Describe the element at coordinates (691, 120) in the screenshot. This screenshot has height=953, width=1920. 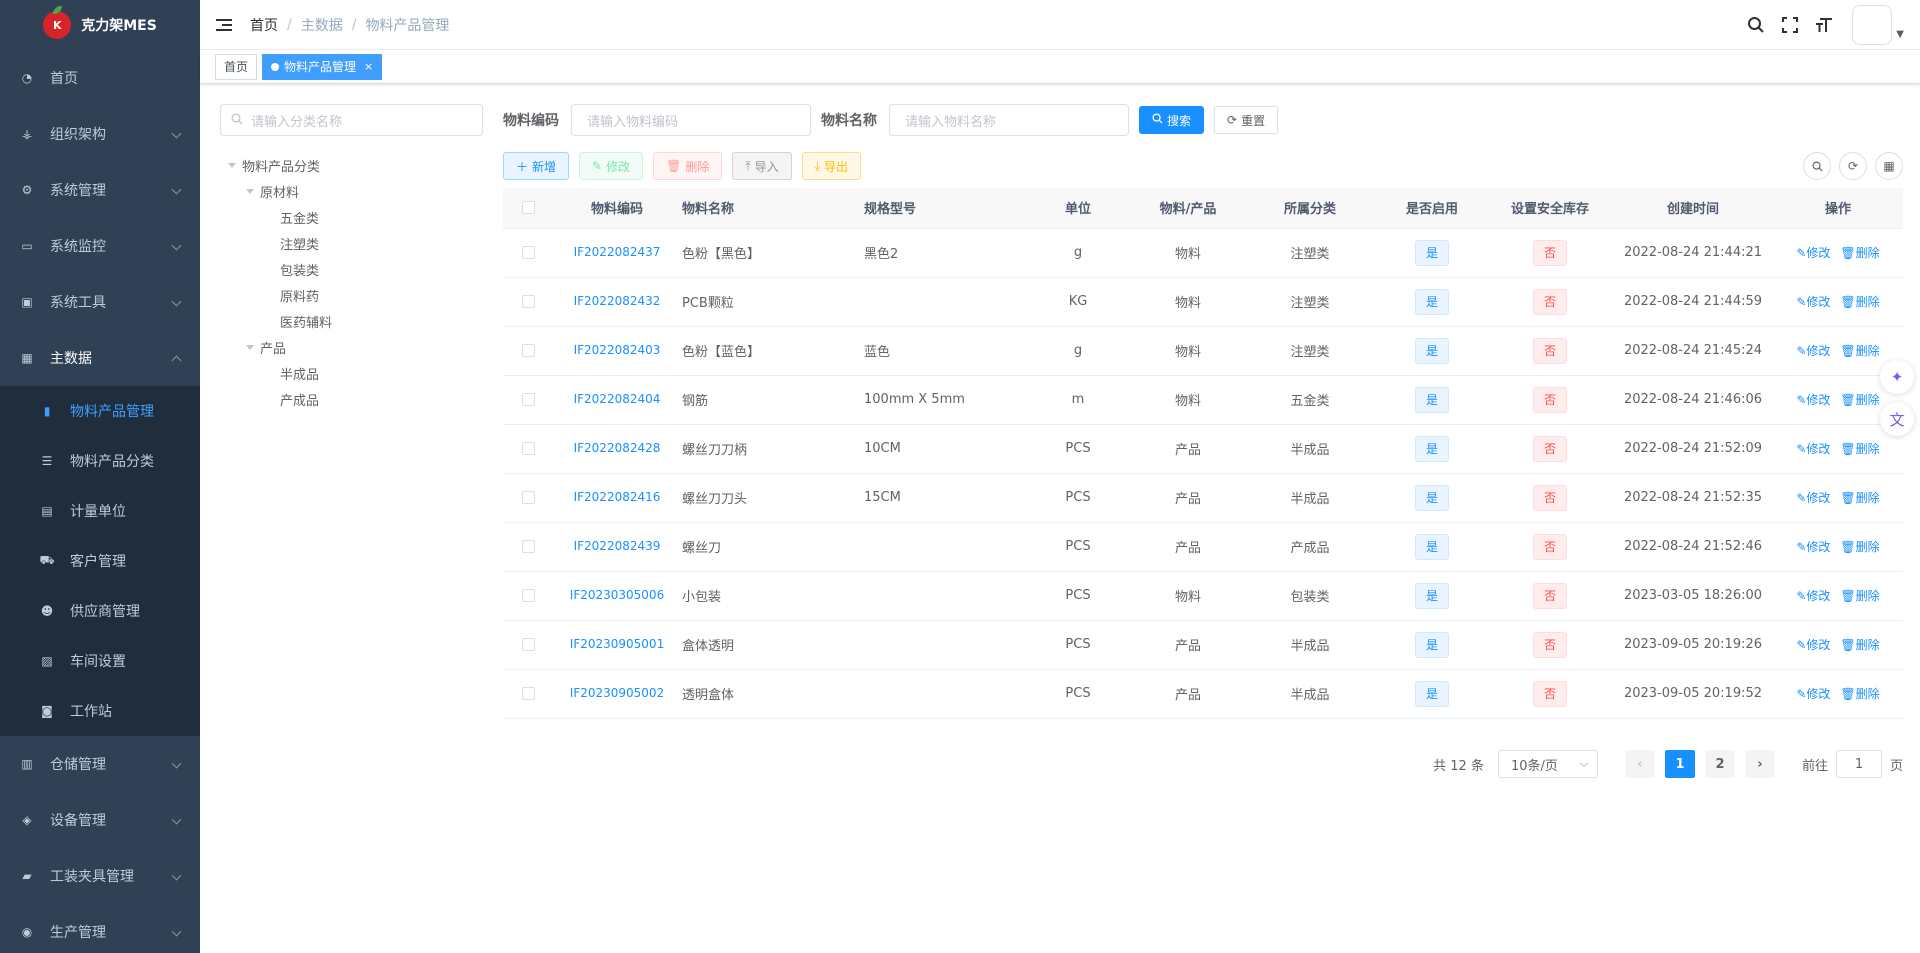
I see `code-input: 请输入物料编码` at that location.